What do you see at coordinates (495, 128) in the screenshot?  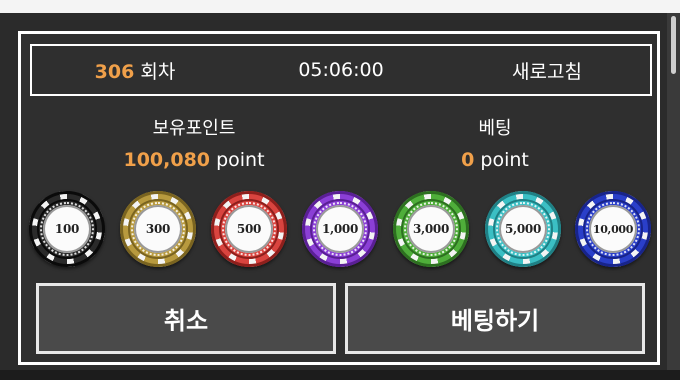 I see `bet-amount-label: 베팅` at bounding box center [495, 128].